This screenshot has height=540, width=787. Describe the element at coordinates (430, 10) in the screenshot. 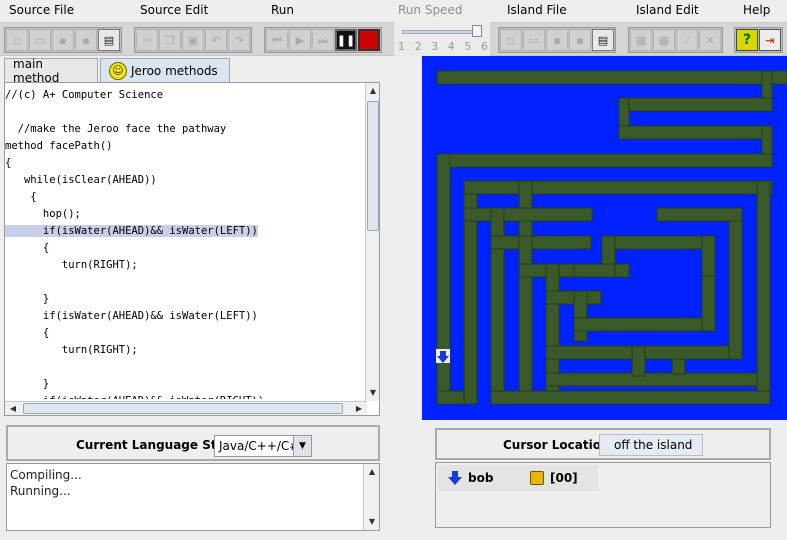

I see `menu-run-speed: Run Speed` at that location.